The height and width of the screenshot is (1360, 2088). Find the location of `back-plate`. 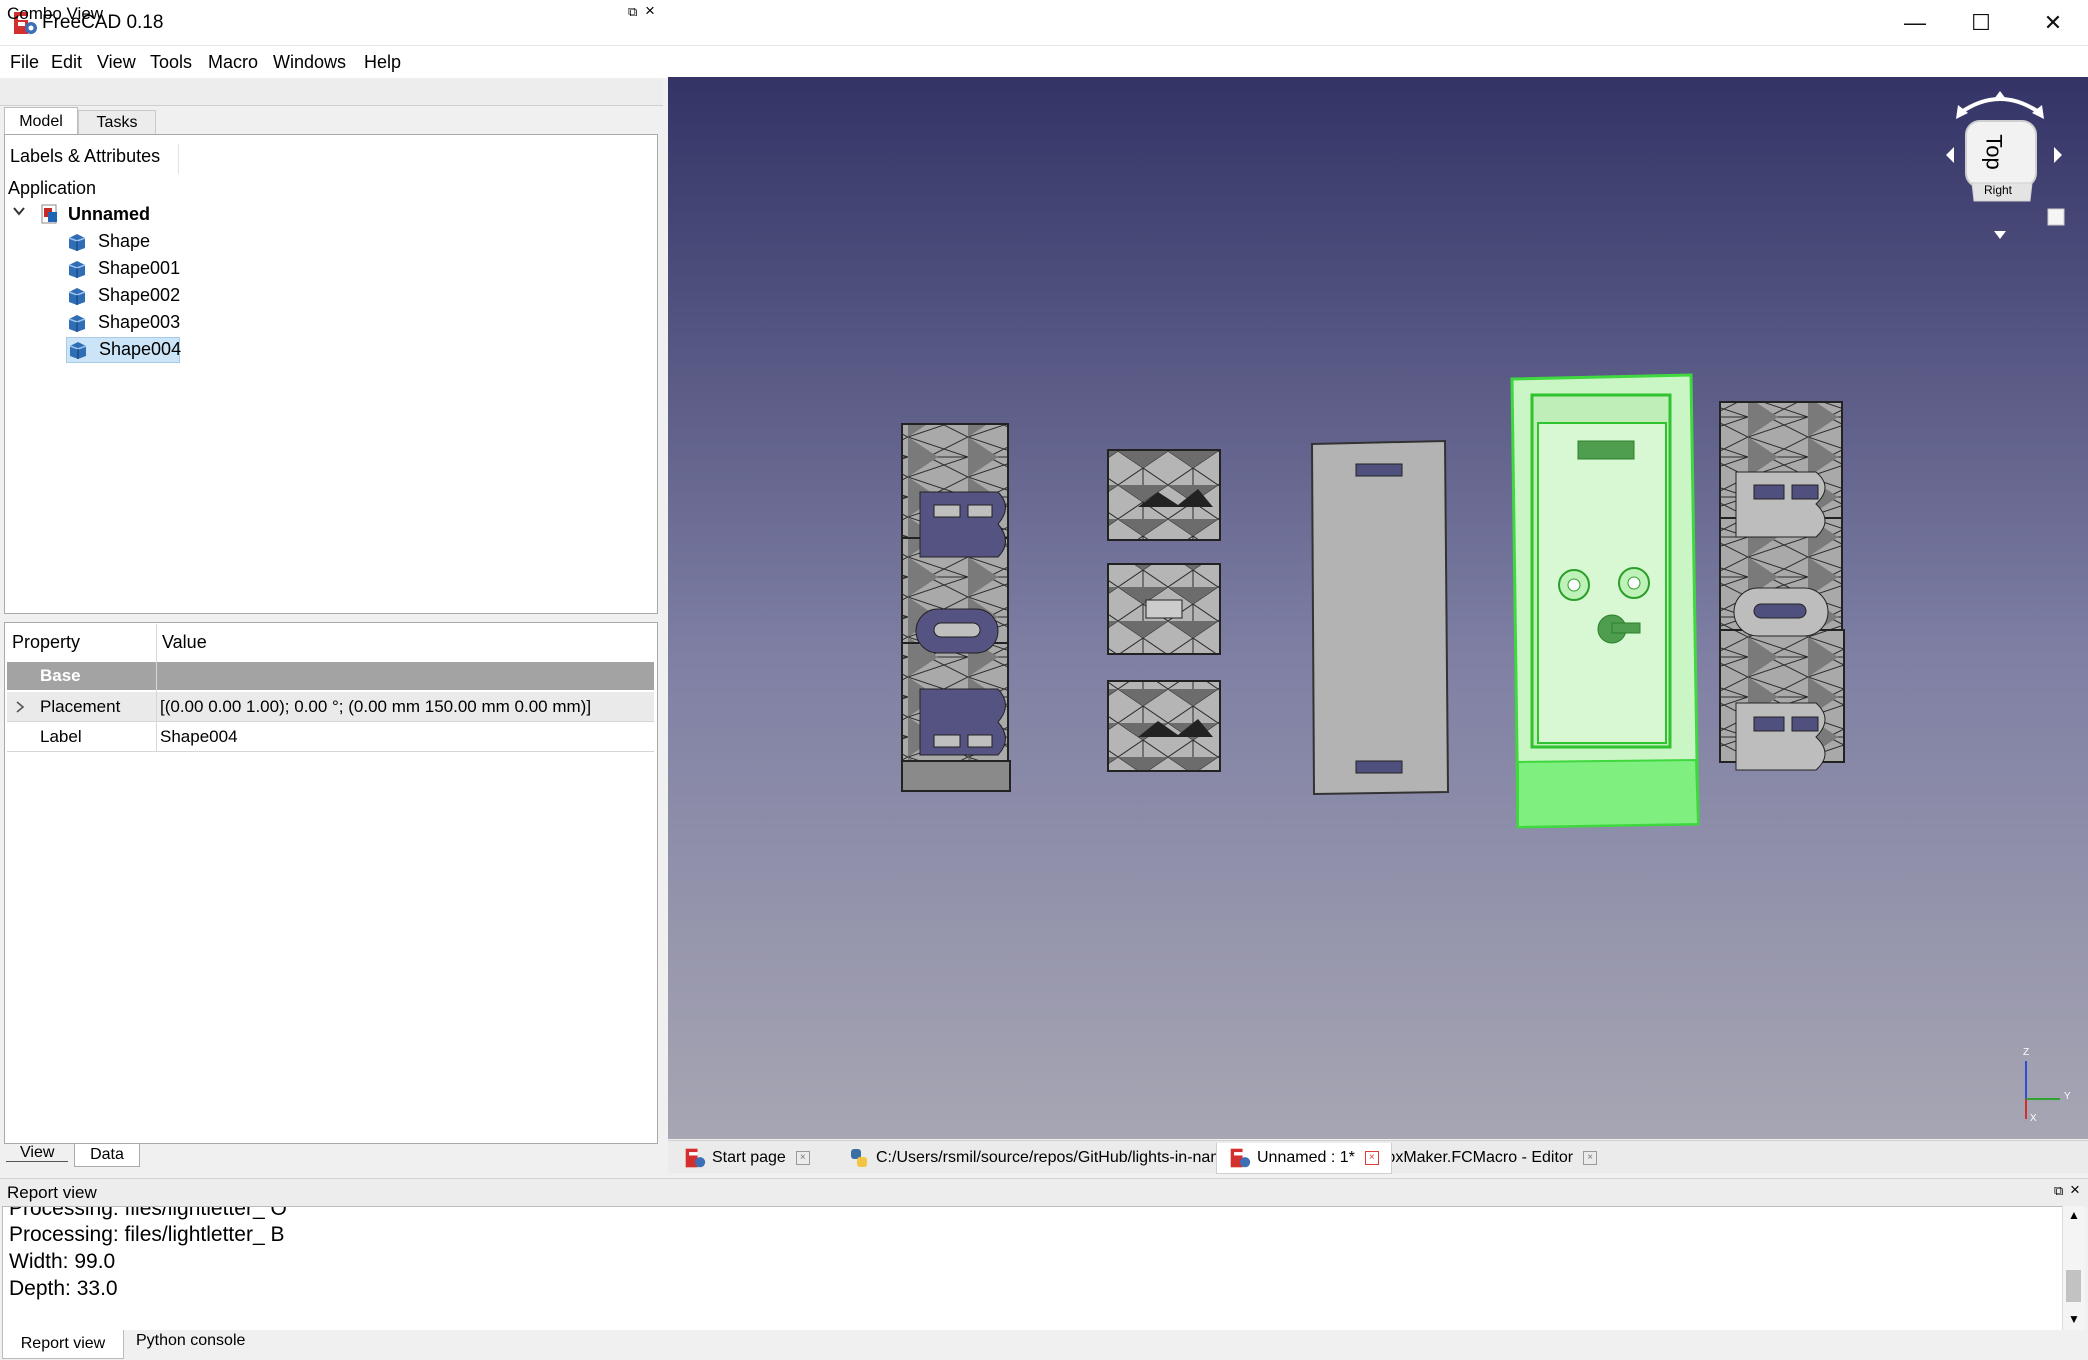

back-plate is located at coordinates (1380, 617).